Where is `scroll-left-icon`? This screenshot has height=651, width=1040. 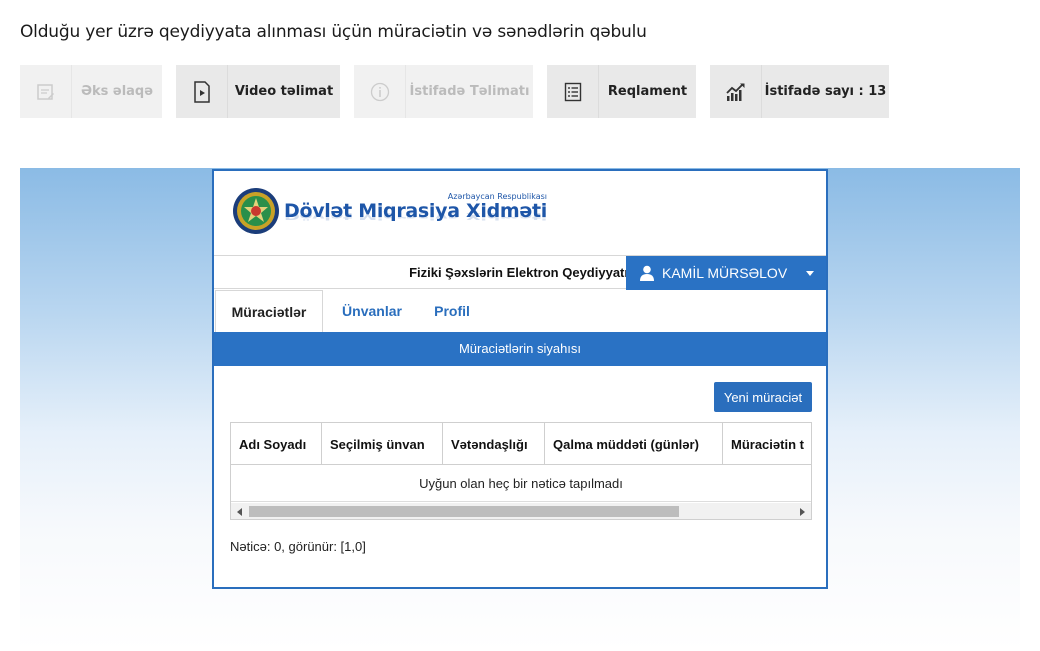 scroll-left-icon is located at coordinates (239, 512).